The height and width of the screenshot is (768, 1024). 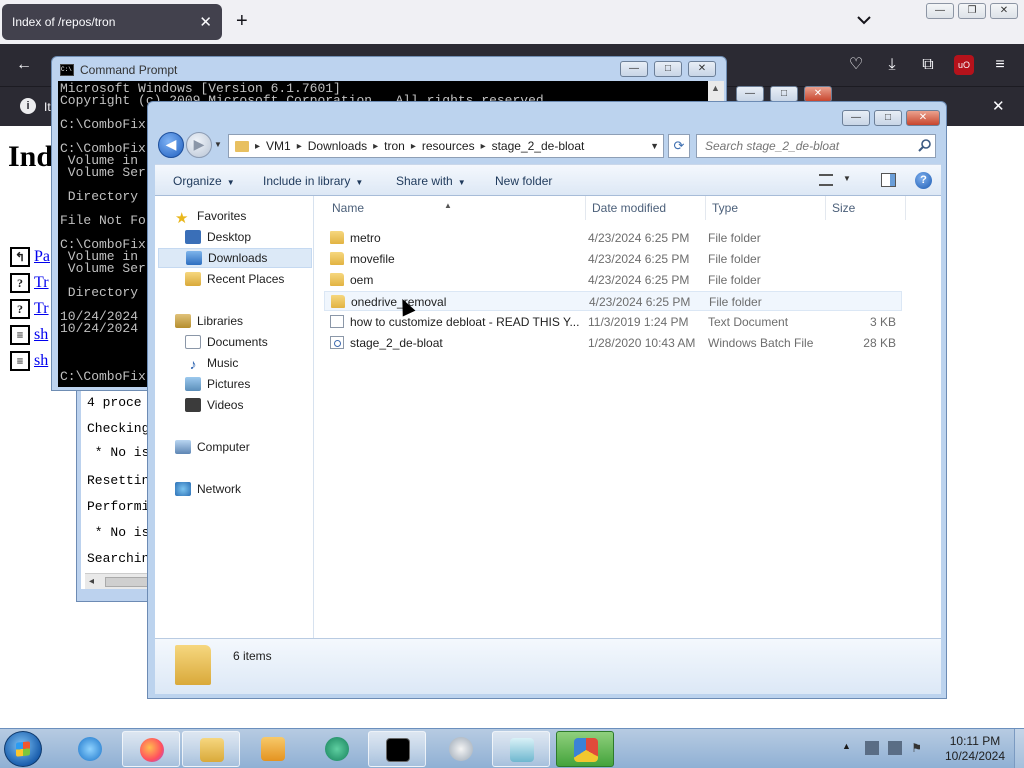 I want to click on search-icon, so click(x=925, y=145).